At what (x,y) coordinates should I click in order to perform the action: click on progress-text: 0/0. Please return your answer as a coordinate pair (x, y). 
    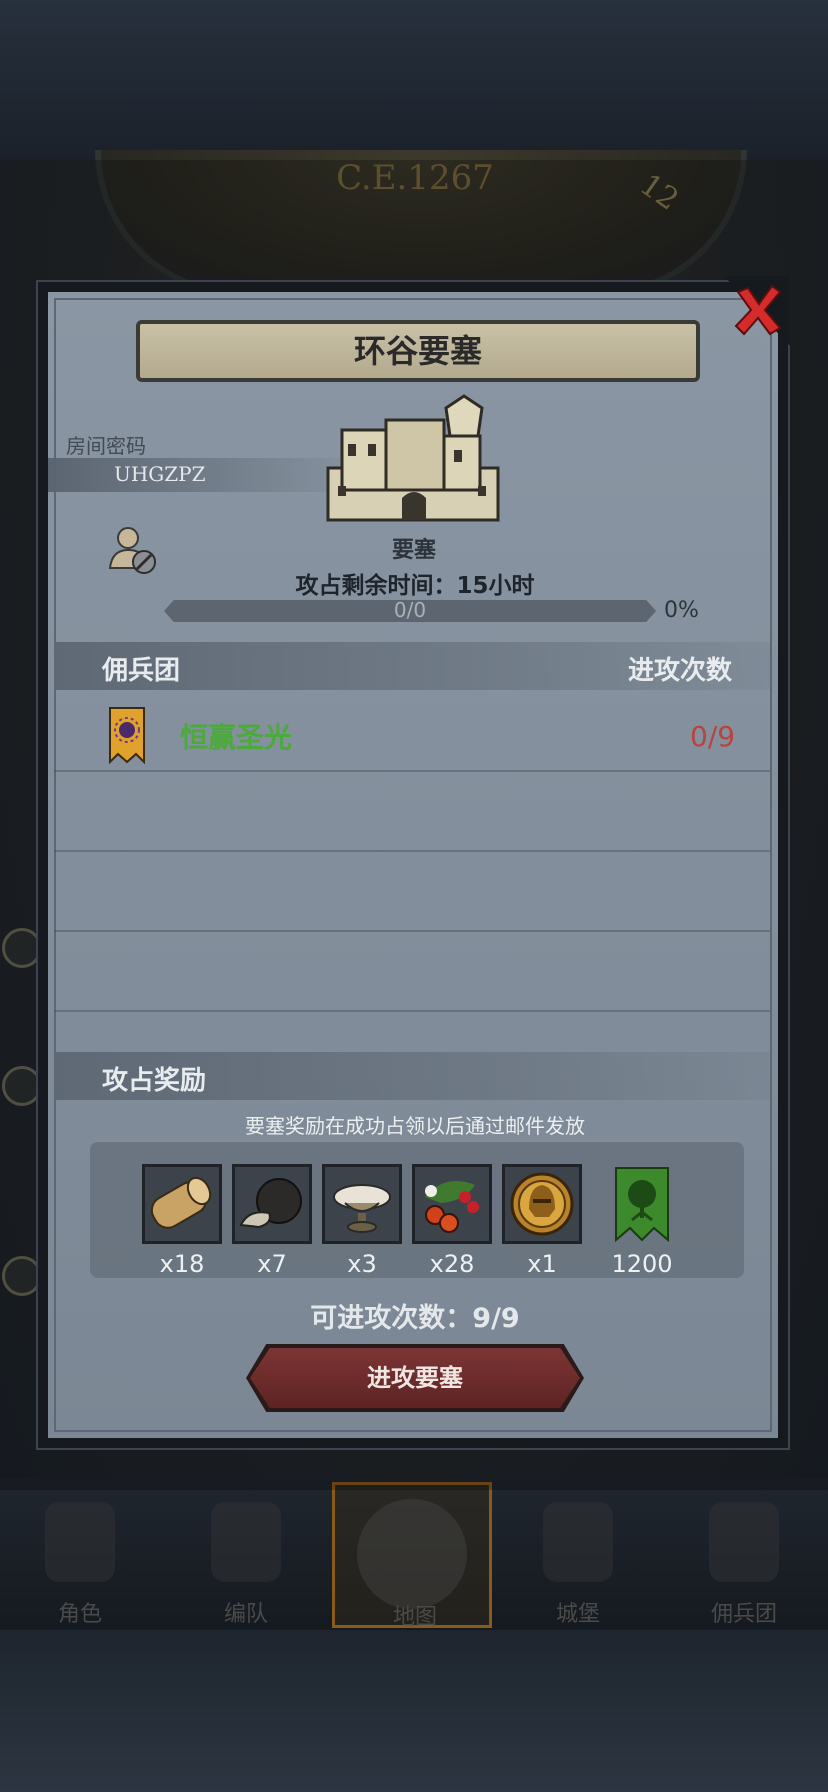
    Looking at the image, I should click on (410, 610).